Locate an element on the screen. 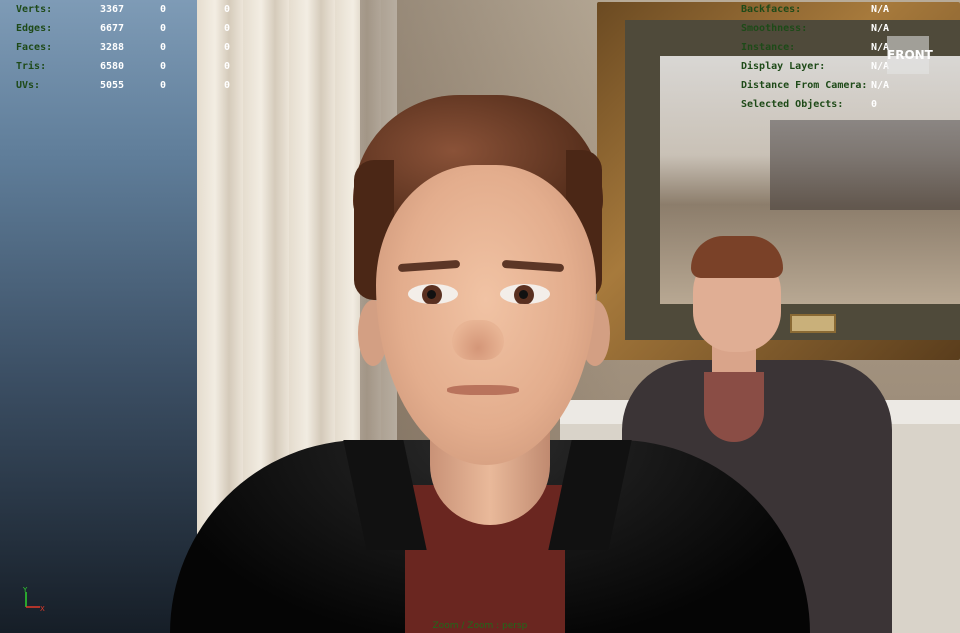  avatar-eye-right is located at coordinates (525, 294).